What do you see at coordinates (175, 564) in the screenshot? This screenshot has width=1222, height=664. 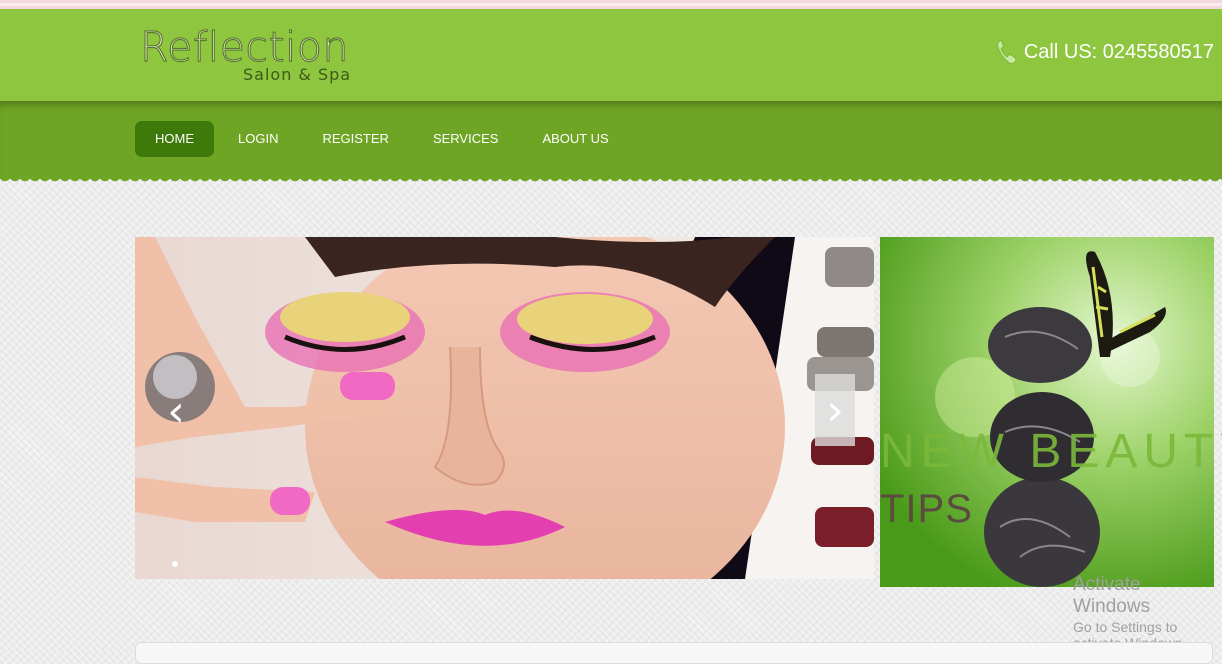 I see `slider-dot` at bounding box center [175, 564].